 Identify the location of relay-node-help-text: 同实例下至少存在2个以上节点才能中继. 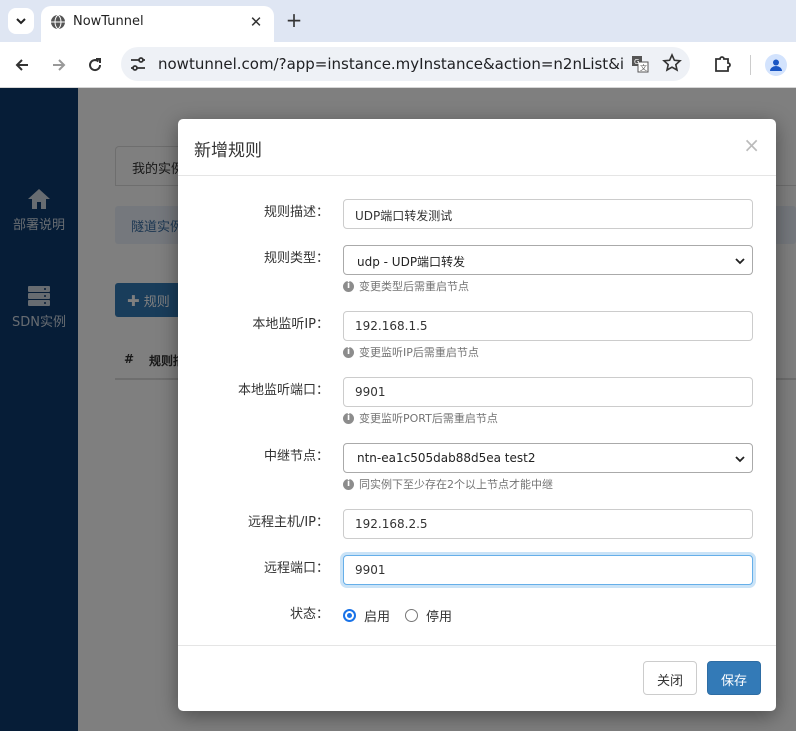
(456, 484).